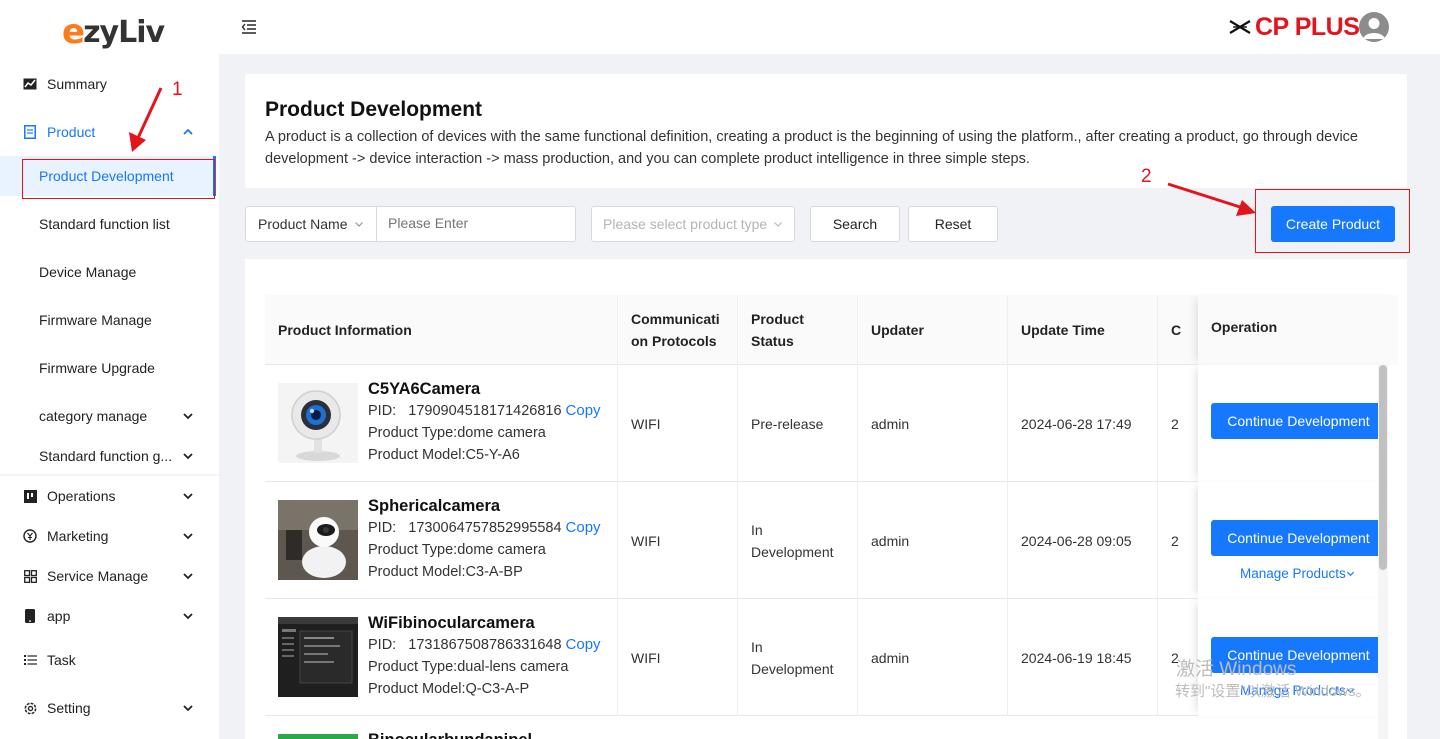 The width and height of the screenshot is (1440, 739). What do you see at coordinates (1294, 27) in the screenshot?
I see `cp-plus-logo: CP PLUS` at bounding box center [1294, 27].